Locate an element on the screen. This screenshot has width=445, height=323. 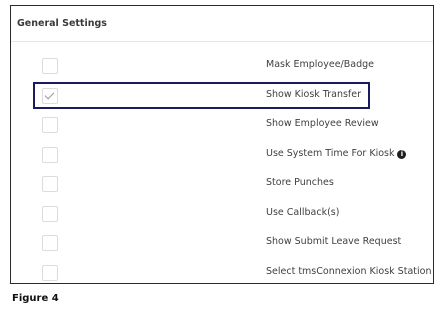
show-kiosk-transfer-checkbox is located at coordinates (50, 95).